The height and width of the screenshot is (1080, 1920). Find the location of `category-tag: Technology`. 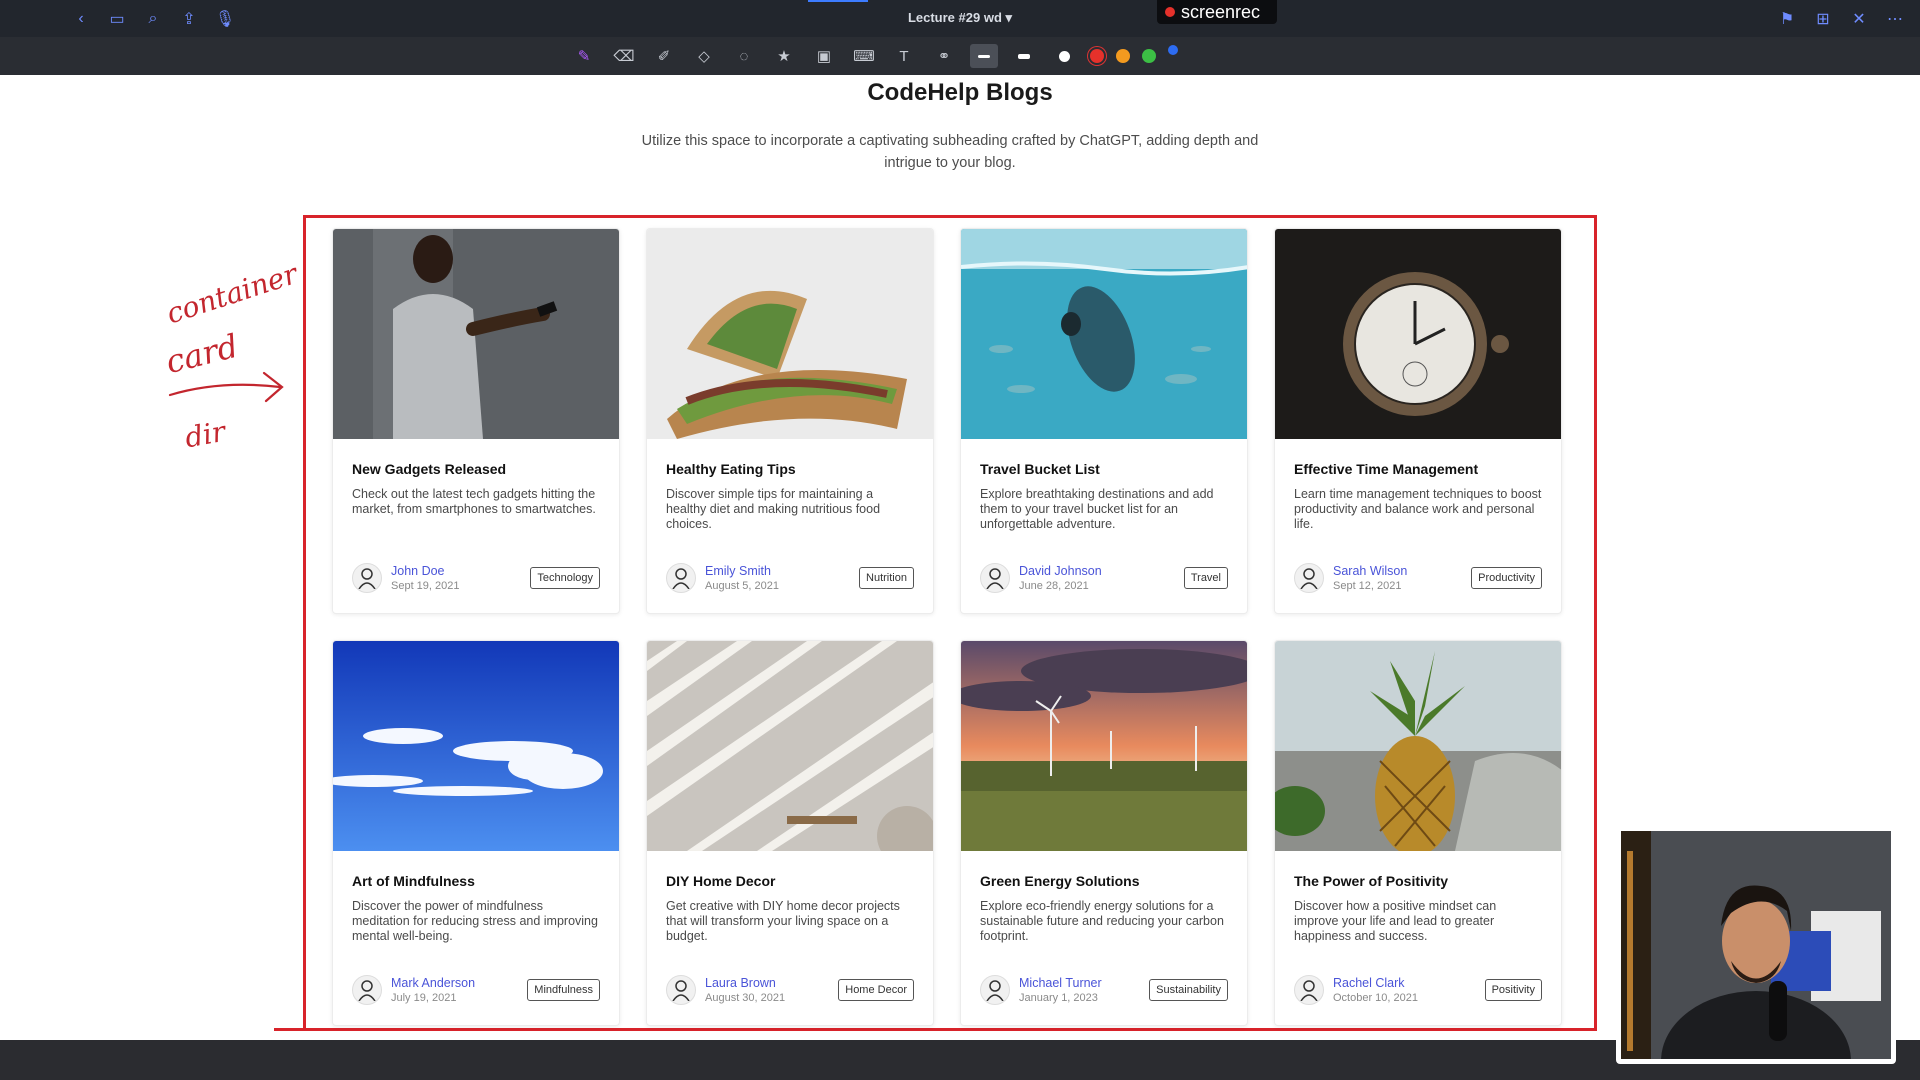

category-tag: Technology is located at coordinates (565, 578).